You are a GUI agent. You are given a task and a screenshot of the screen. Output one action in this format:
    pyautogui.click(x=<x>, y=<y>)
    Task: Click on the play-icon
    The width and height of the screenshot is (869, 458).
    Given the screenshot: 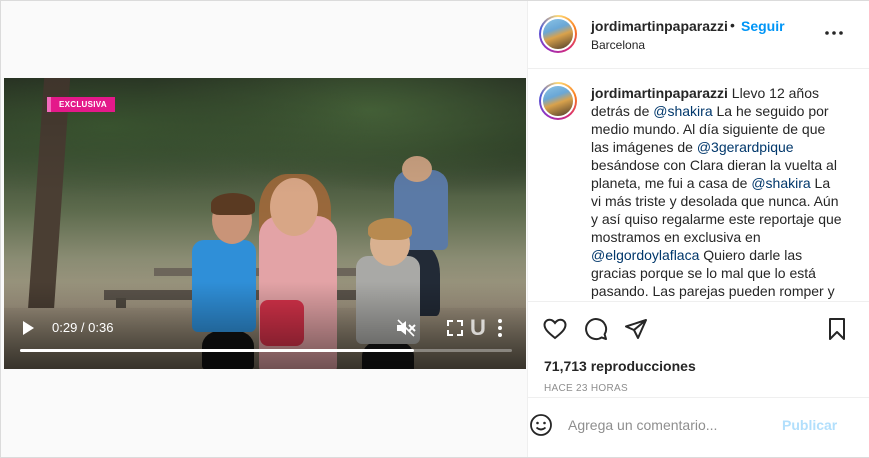 What is the action you would take?
    pyautogui.click(x=28, y=328)
    